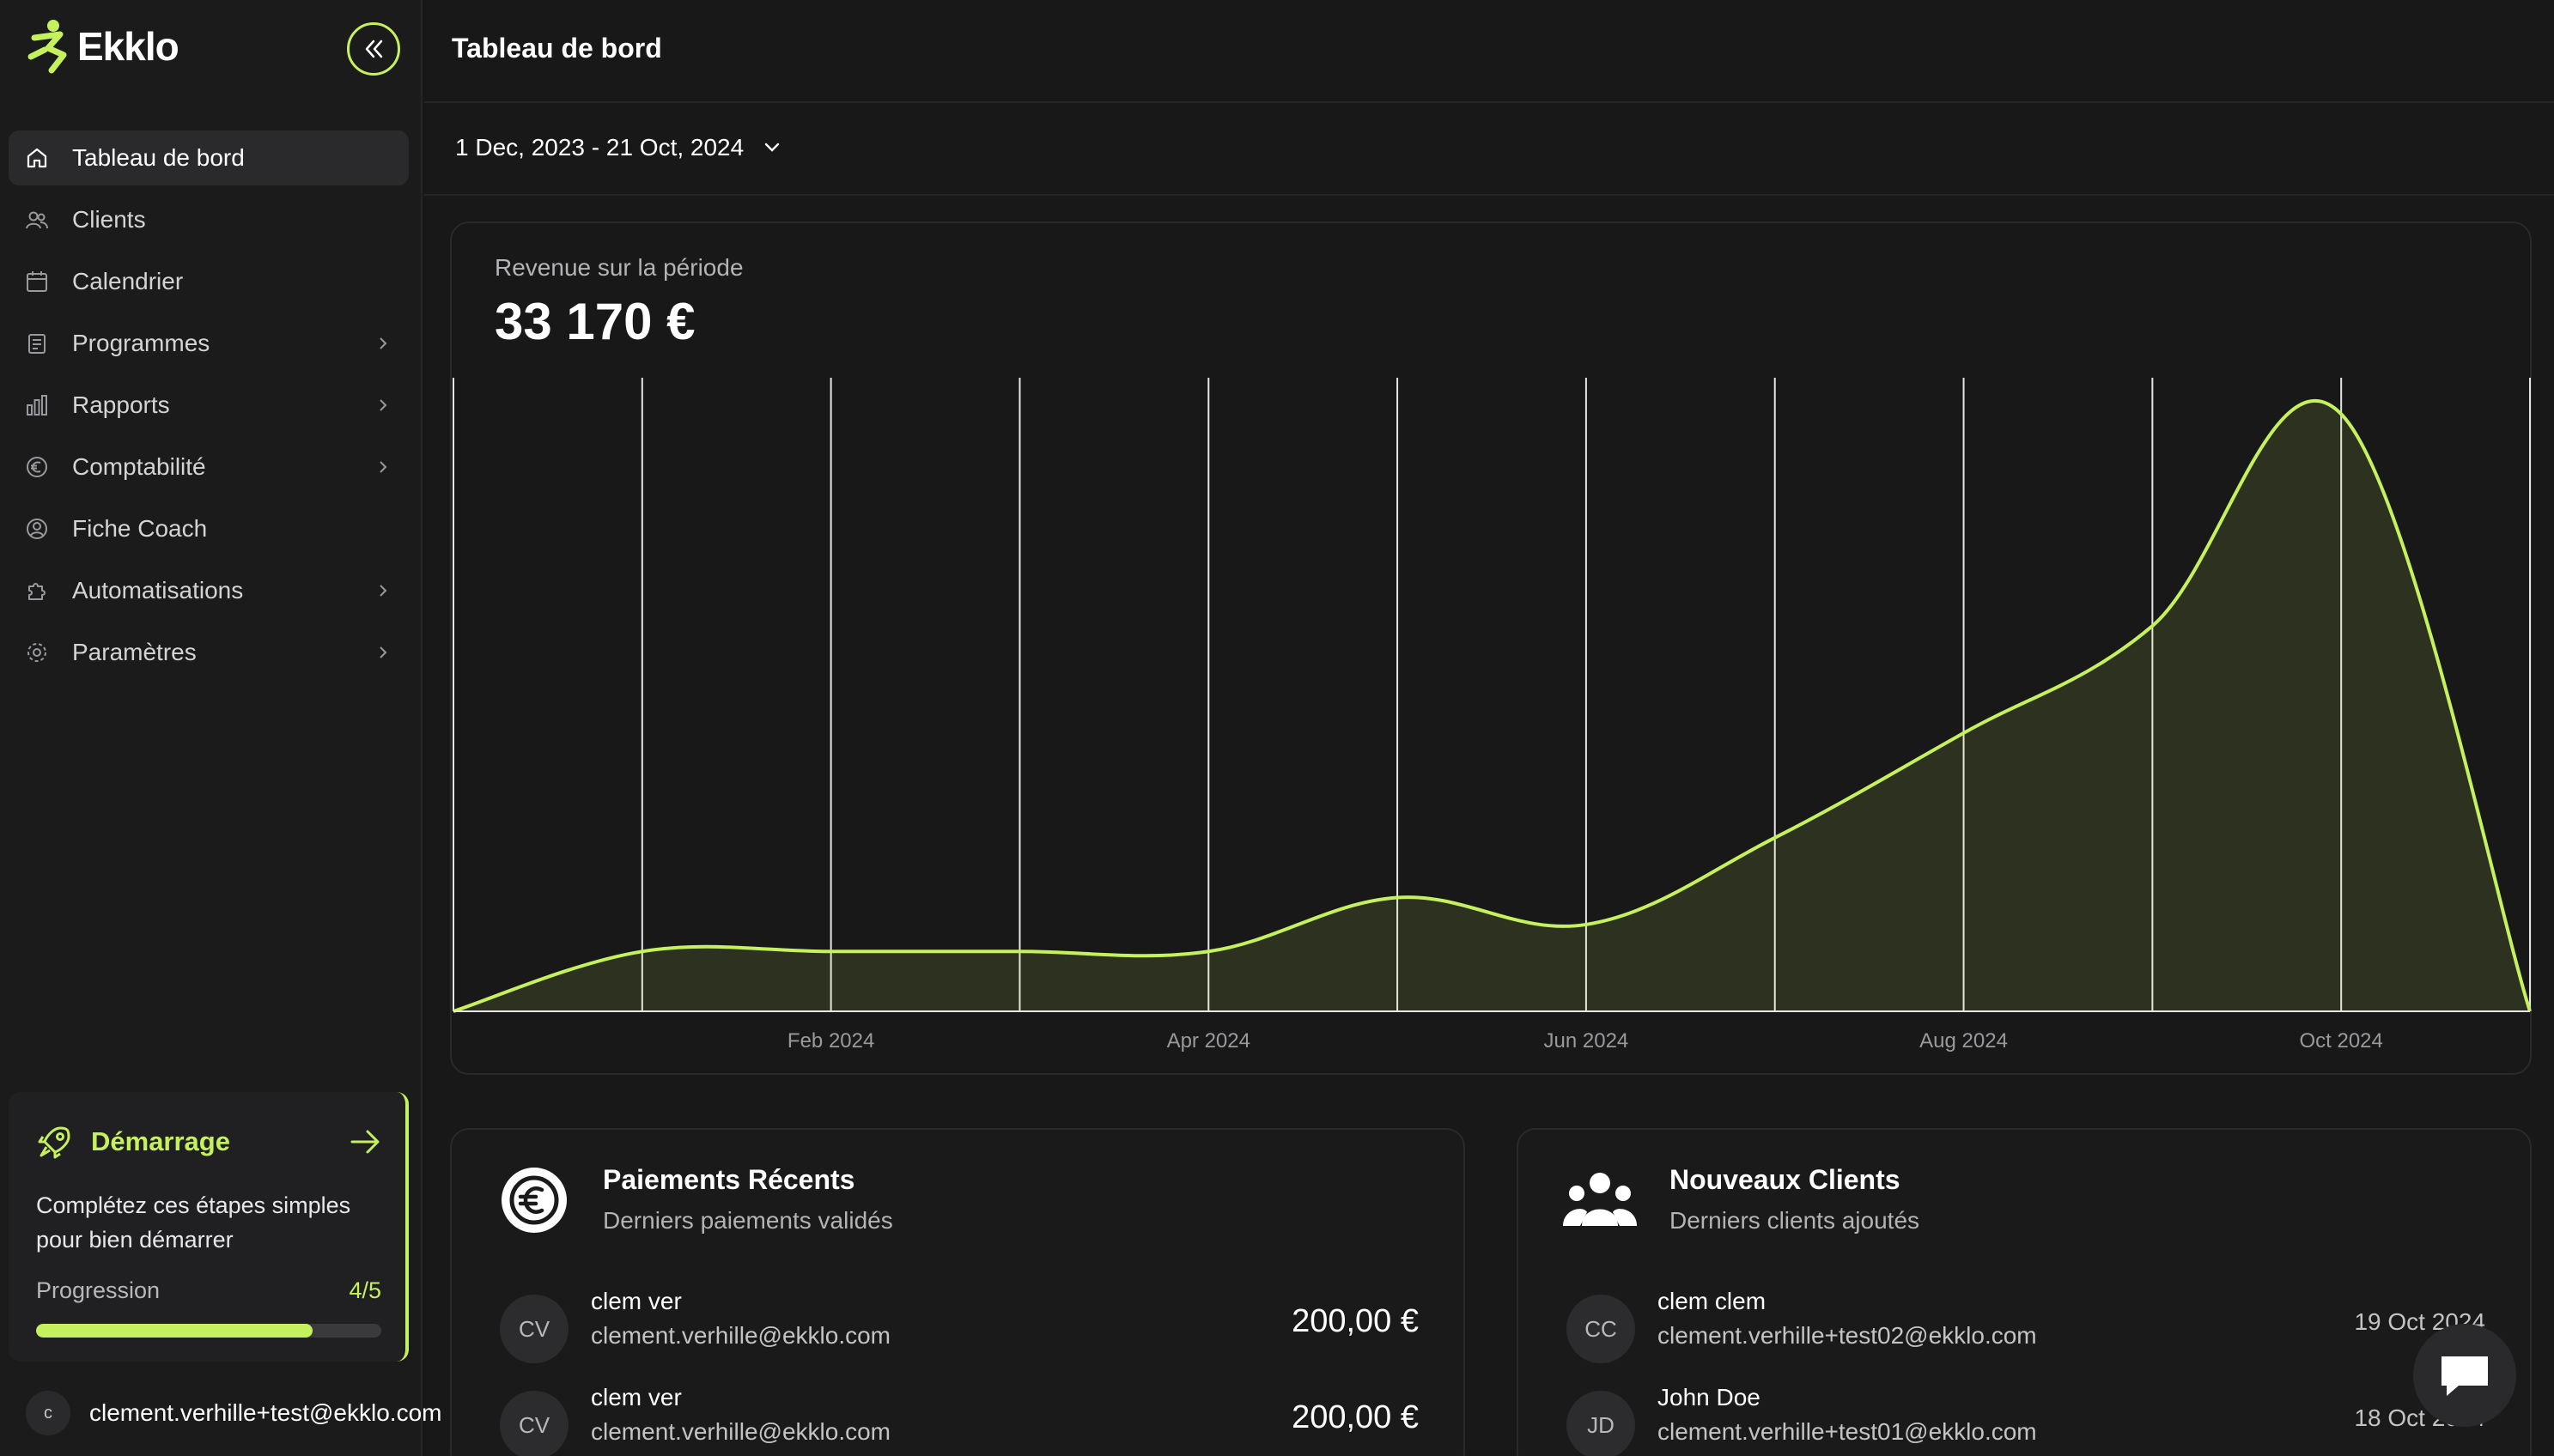 The height and width of the screenshot is (1456, 2554). I want to click on user-account: c clement.verhille+test@ekklo.com, so click(233, 1413).